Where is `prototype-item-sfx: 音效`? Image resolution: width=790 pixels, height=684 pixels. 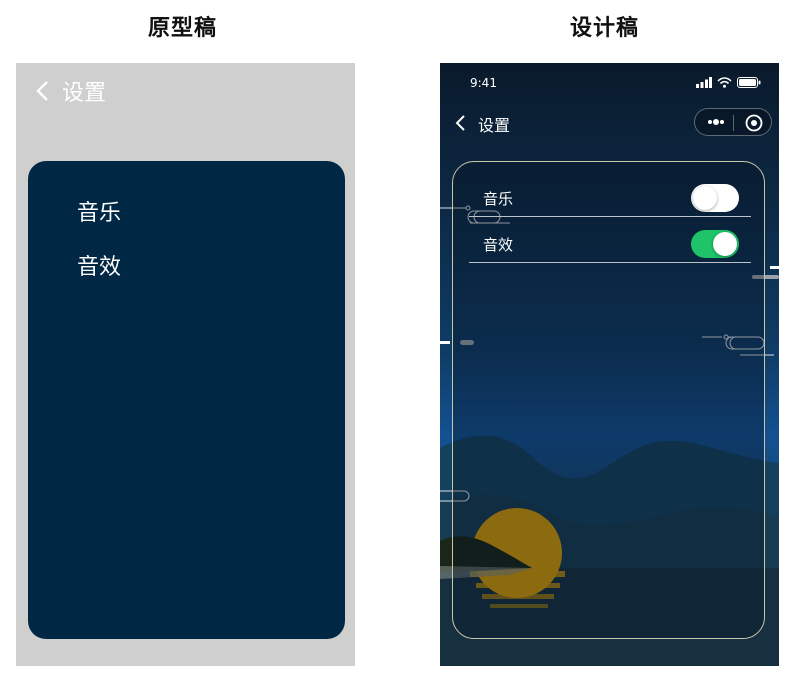
prototype-item-sfx: 音效 is located at coordinates (99, 265).